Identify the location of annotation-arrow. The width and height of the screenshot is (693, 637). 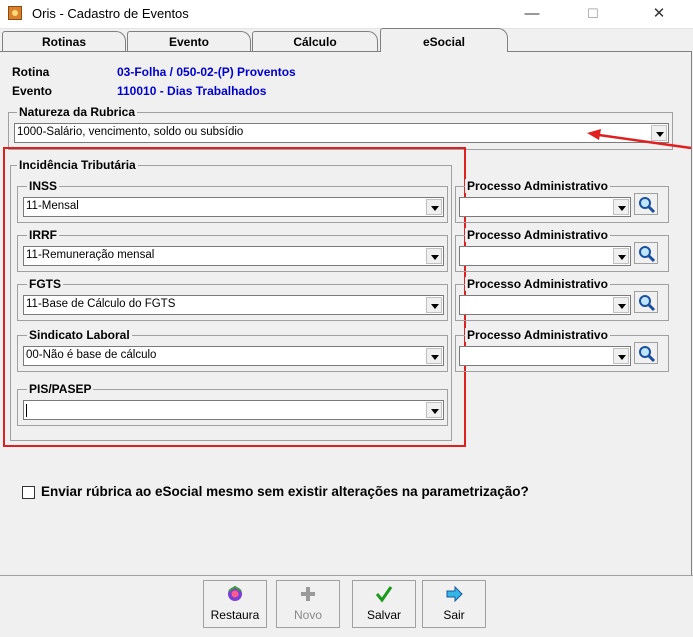
(639, 139).